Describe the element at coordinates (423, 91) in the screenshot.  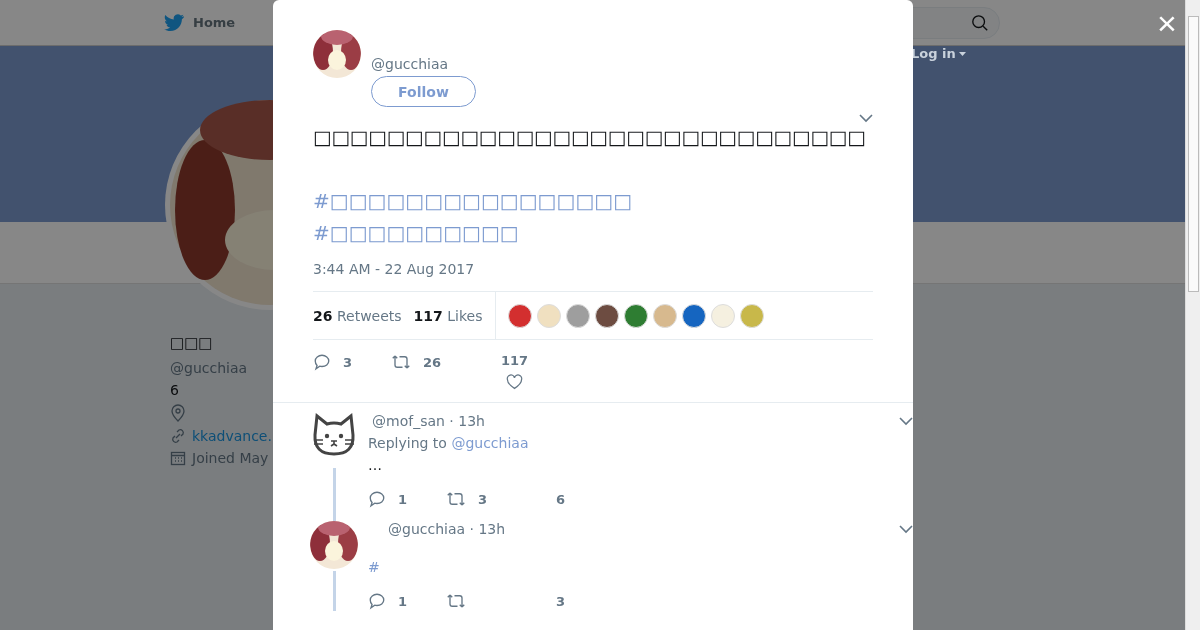
I see `follow-button: Follow` at that location.